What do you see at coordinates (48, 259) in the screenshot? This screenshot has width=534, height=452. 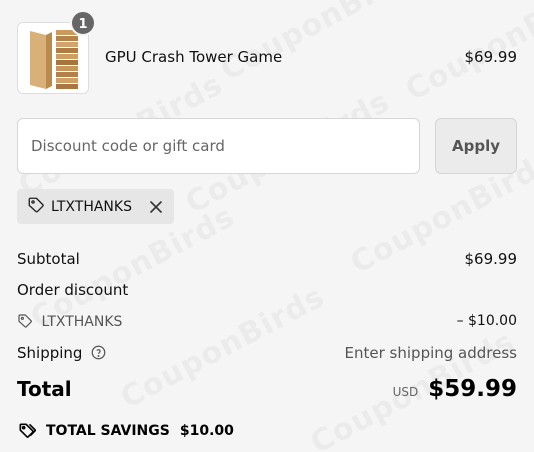 I see `subtotal-label: Subtotal` at bounding box center [48, 259].